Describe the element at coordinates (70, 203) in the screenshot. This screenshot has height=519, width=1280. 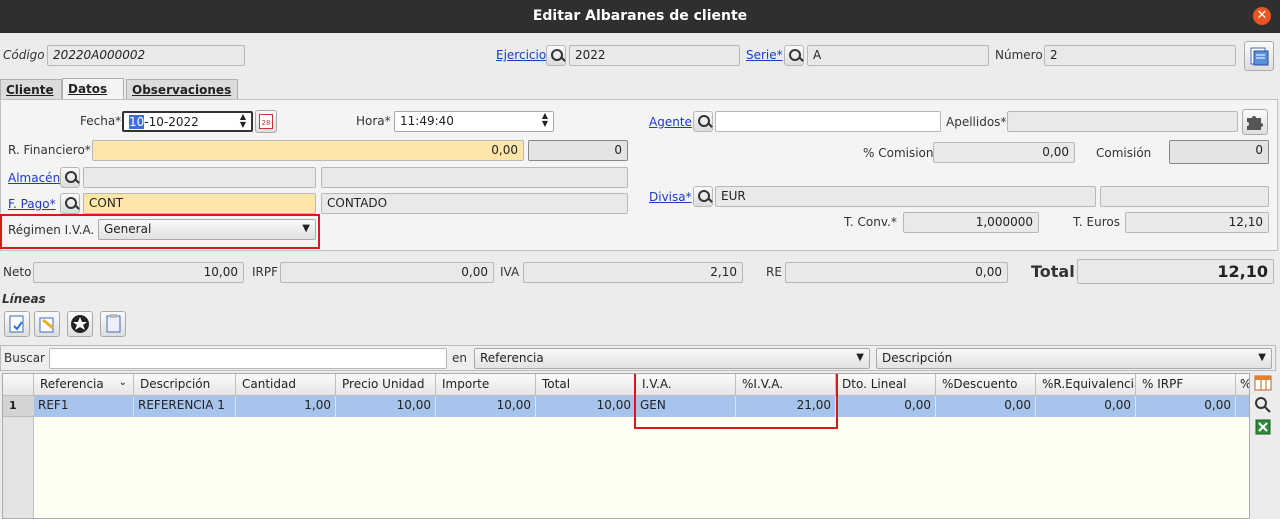
I see `fpago-search-icon` at that location.